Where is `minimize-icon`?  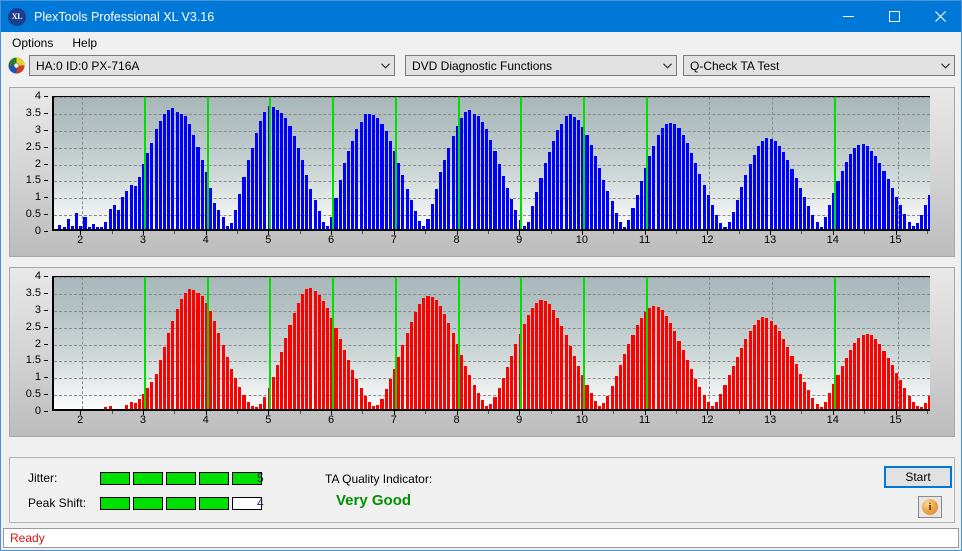
minimize-icon is located at coordinates (848, 16).